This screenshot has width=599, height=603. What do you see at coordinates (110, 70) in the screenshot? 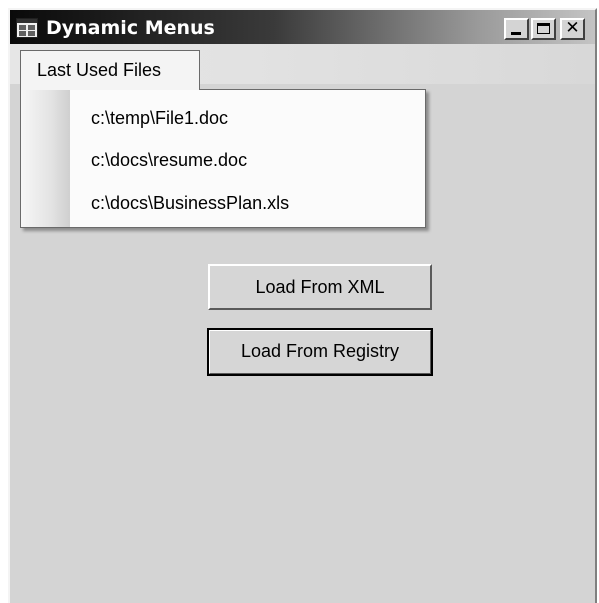
I see `menu-last-used-files: Last Used Files` at bounding box center [110, 70].